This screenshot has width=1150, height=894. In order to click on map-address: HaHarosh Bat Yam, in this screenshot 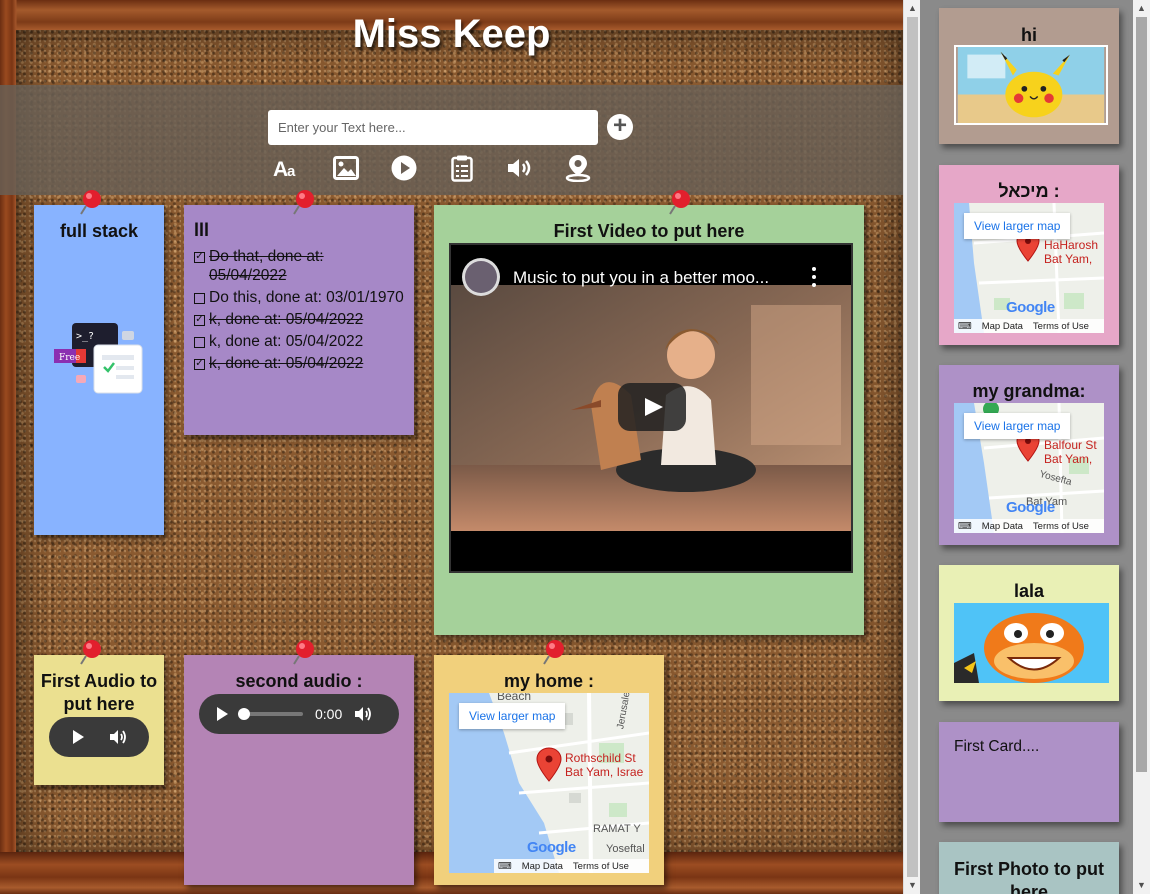, I will do `click(1071, 252)`.